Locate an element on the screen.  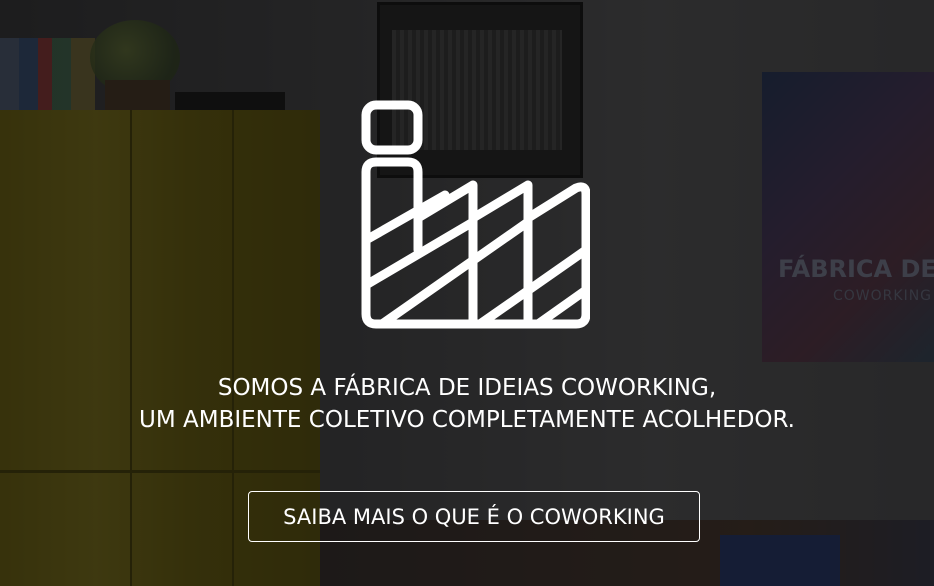
learn-more-coworking-button: SAIBA MAIS O QUE É O COWORKING is located at coordinates (474, 516).